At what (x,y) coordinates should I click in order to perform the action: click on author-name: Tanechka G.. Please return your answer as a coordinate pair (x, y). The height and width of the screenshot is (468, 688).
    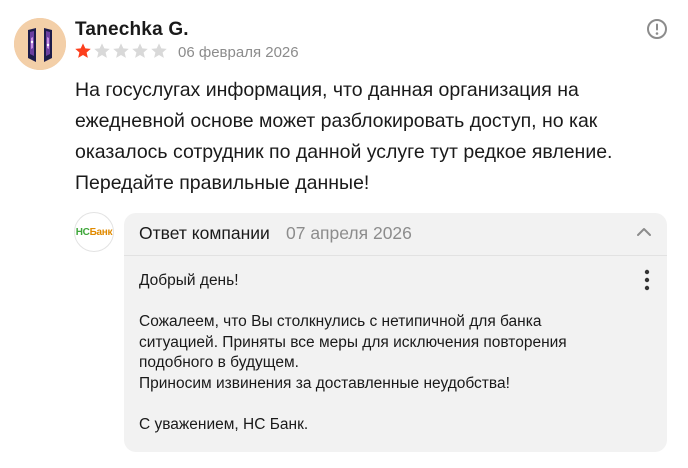
    Looking at the image, I should click on (132, 30).